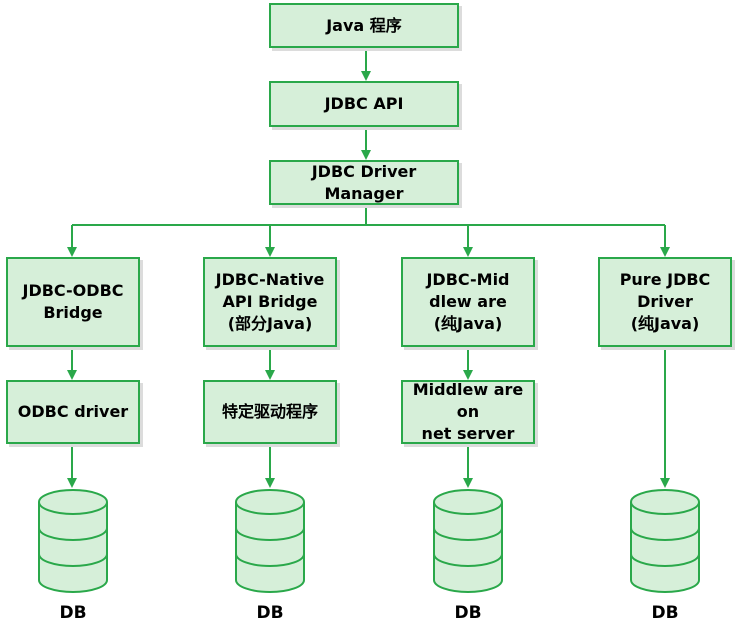 The image size is (739, 632). I want to click on driver-manager-box: JDBC Driver Manager, so click(364, 182).